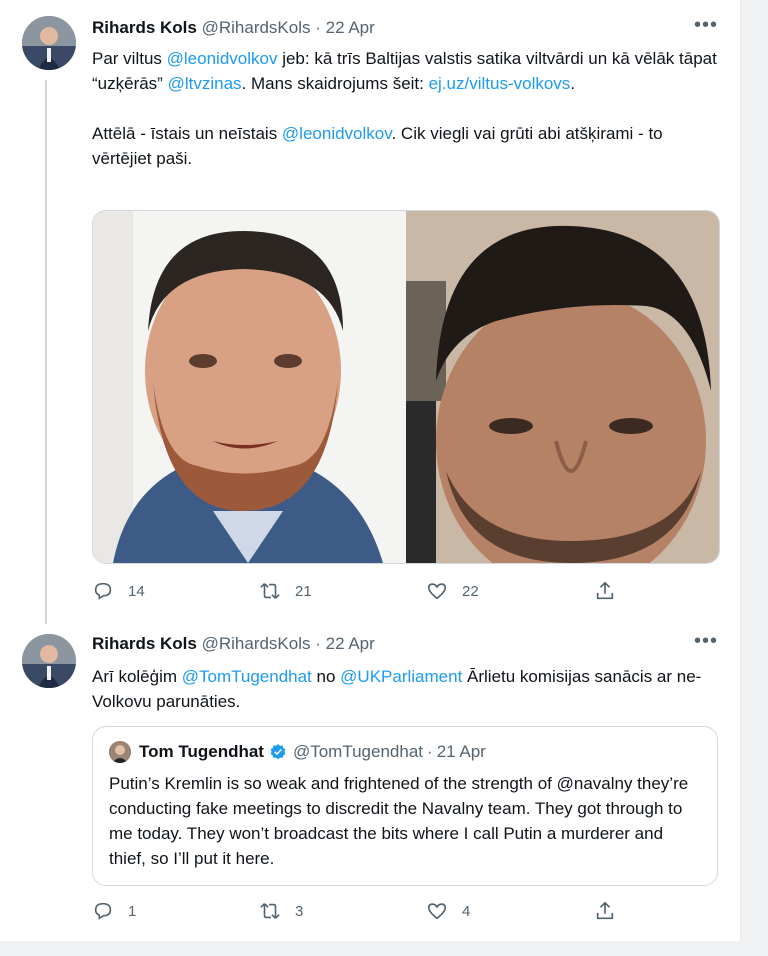 This screenshot has height=956, width=768. I want to click on mention-link: @UKParliament, so click(401, 676).